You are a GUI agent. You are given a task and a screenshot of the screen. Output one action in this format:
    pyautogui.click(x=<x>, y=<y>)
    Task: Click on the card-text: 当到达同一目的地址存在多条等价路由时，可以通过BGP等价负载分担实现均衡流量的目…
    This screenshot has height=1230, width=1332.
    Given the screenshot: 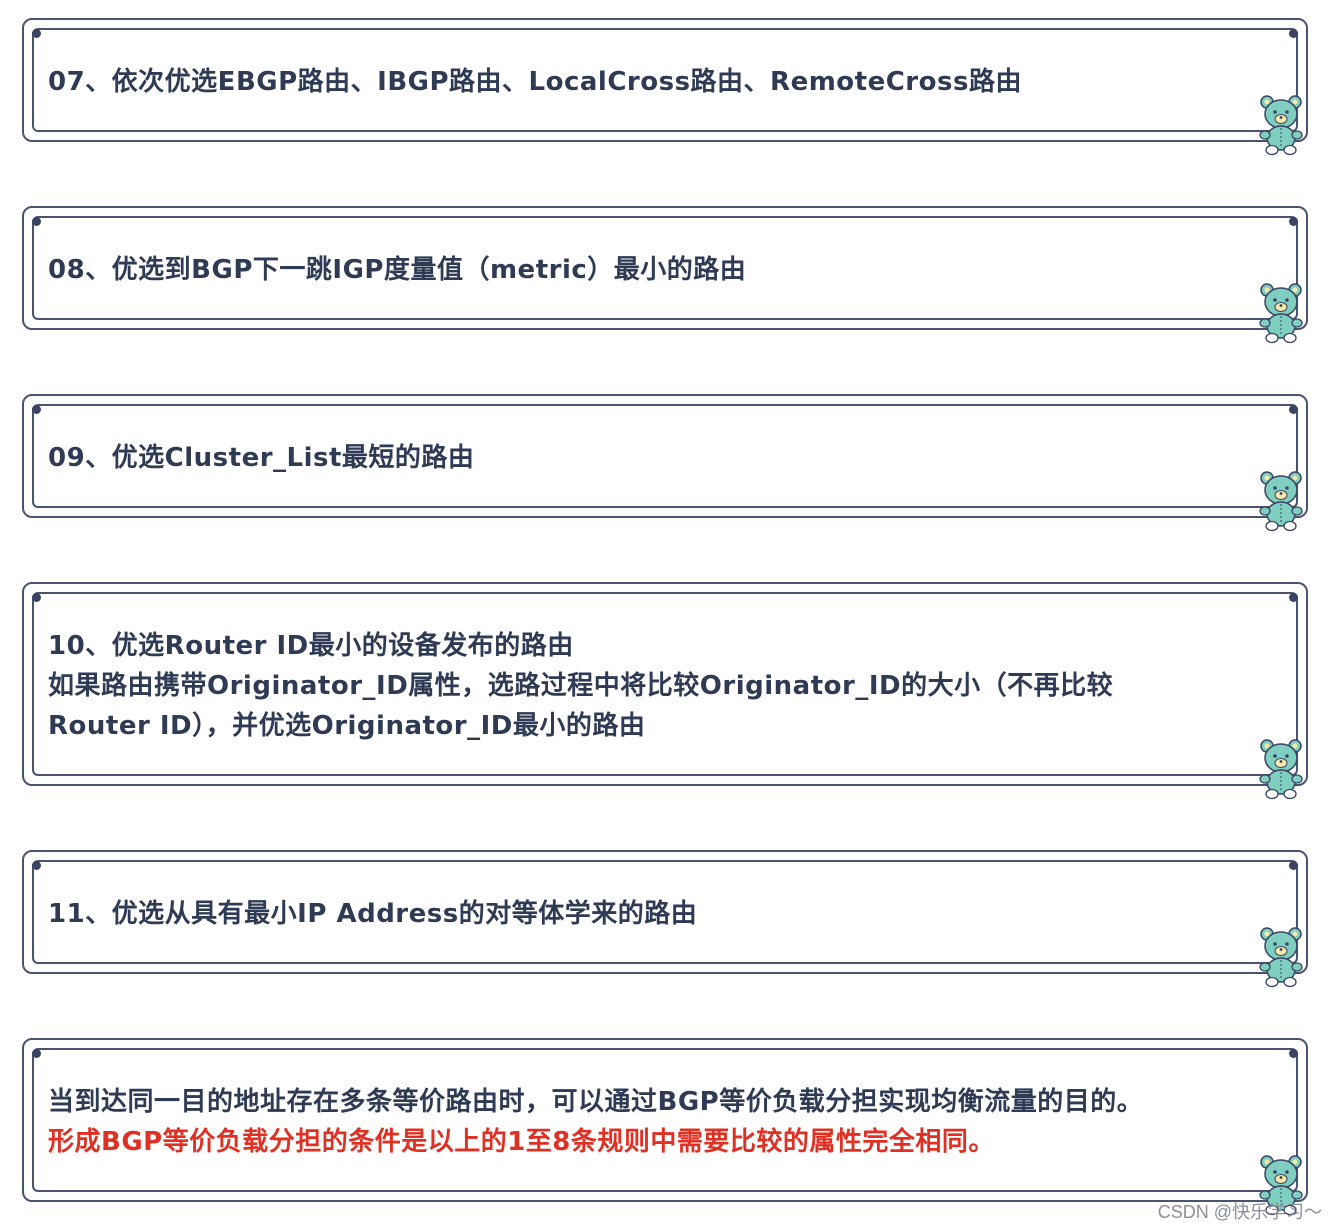 What is the action you would take?
    pyautogui.click(x=667, y=1122)
    